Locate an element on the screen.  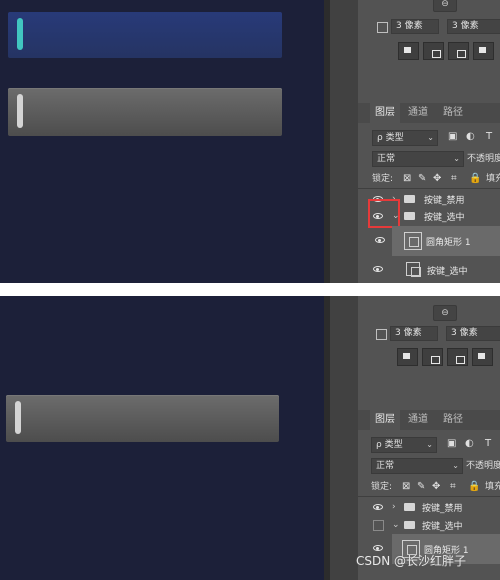
layer-row: 圆角矩形 1 is located at coordinates (446, 241).